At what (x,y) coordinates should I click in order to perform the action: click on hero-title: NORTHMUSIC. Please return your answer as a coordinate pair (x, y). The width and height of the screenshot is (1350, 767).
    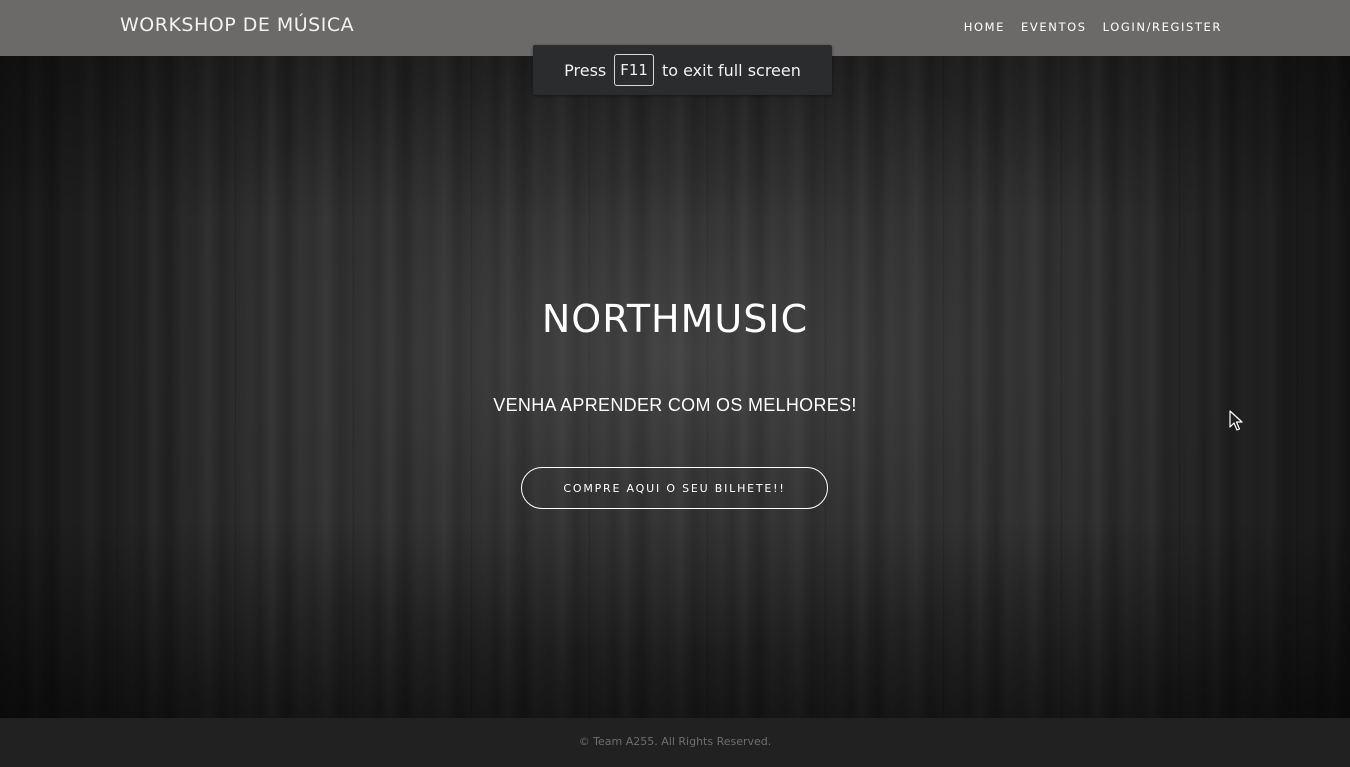
    Looking at the image, I should click on (675, 319).